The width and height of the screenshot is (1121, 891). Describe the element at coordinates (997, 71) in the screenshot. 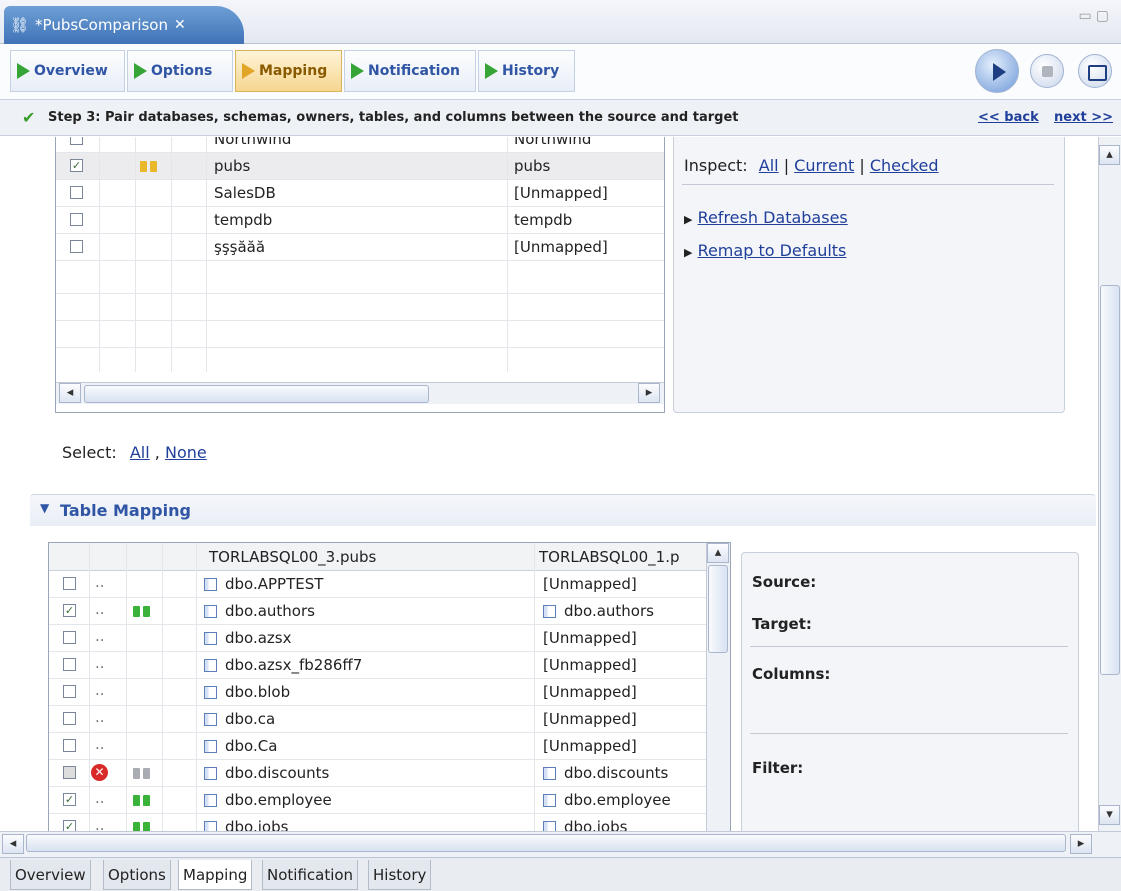

I see `run-button` at that location.